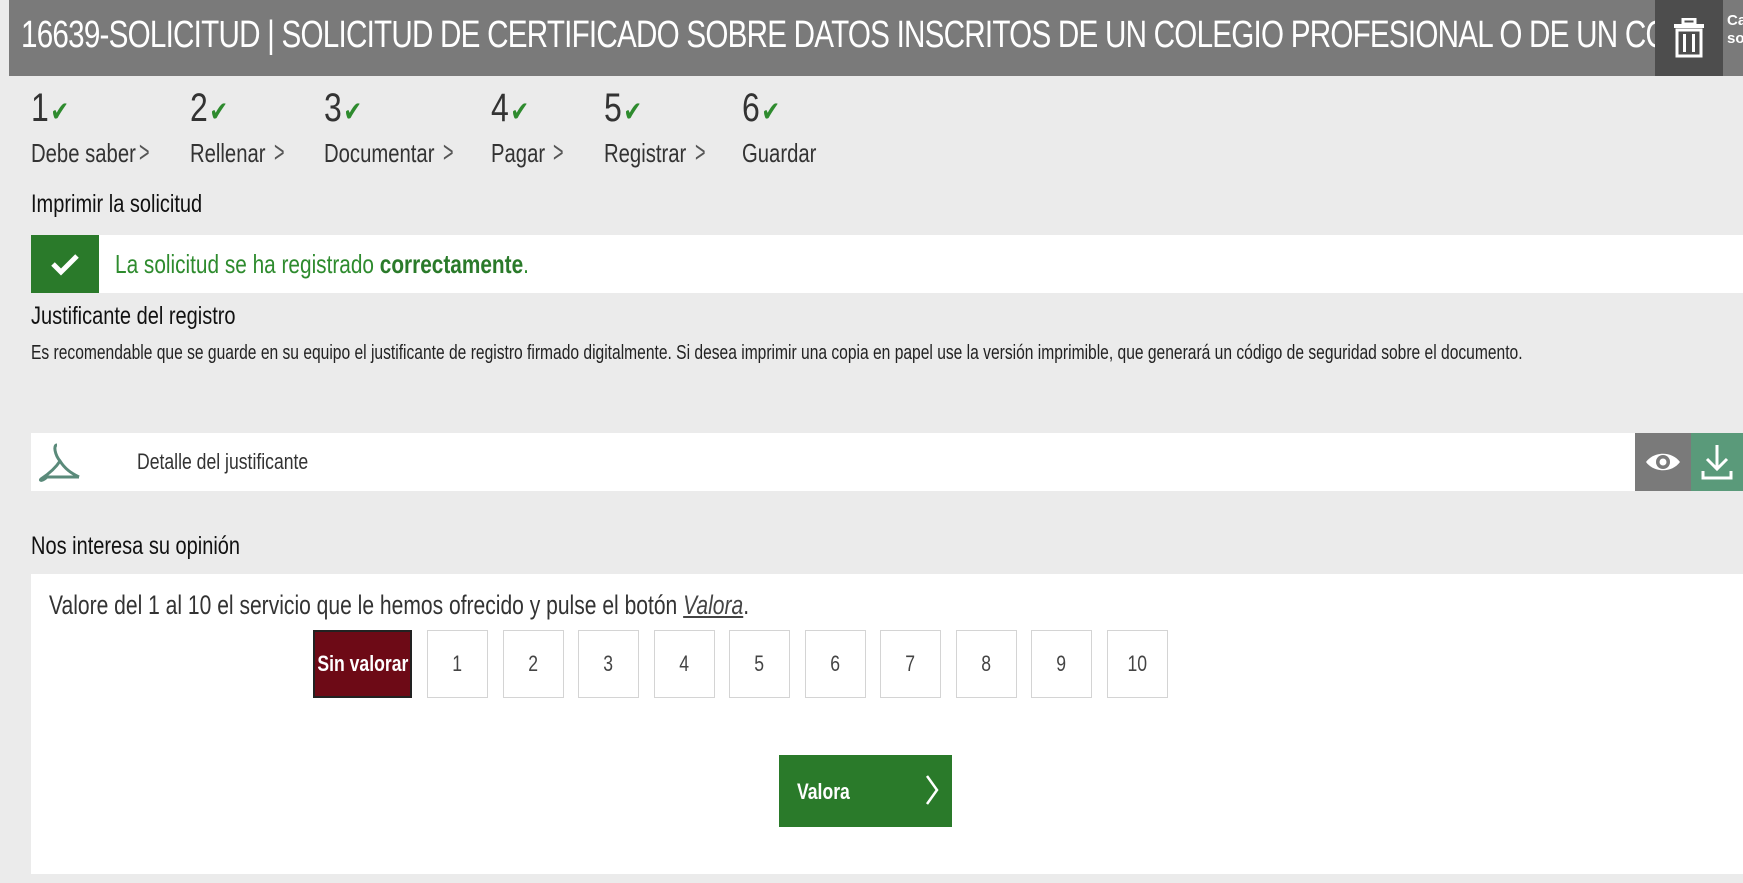 The height and width of the screenshot is (883, 1743). What do you see at coordinates (1061, 664) in the screenshot?
I see `rating-option-9: 9` at bounding box center [1061, 664].